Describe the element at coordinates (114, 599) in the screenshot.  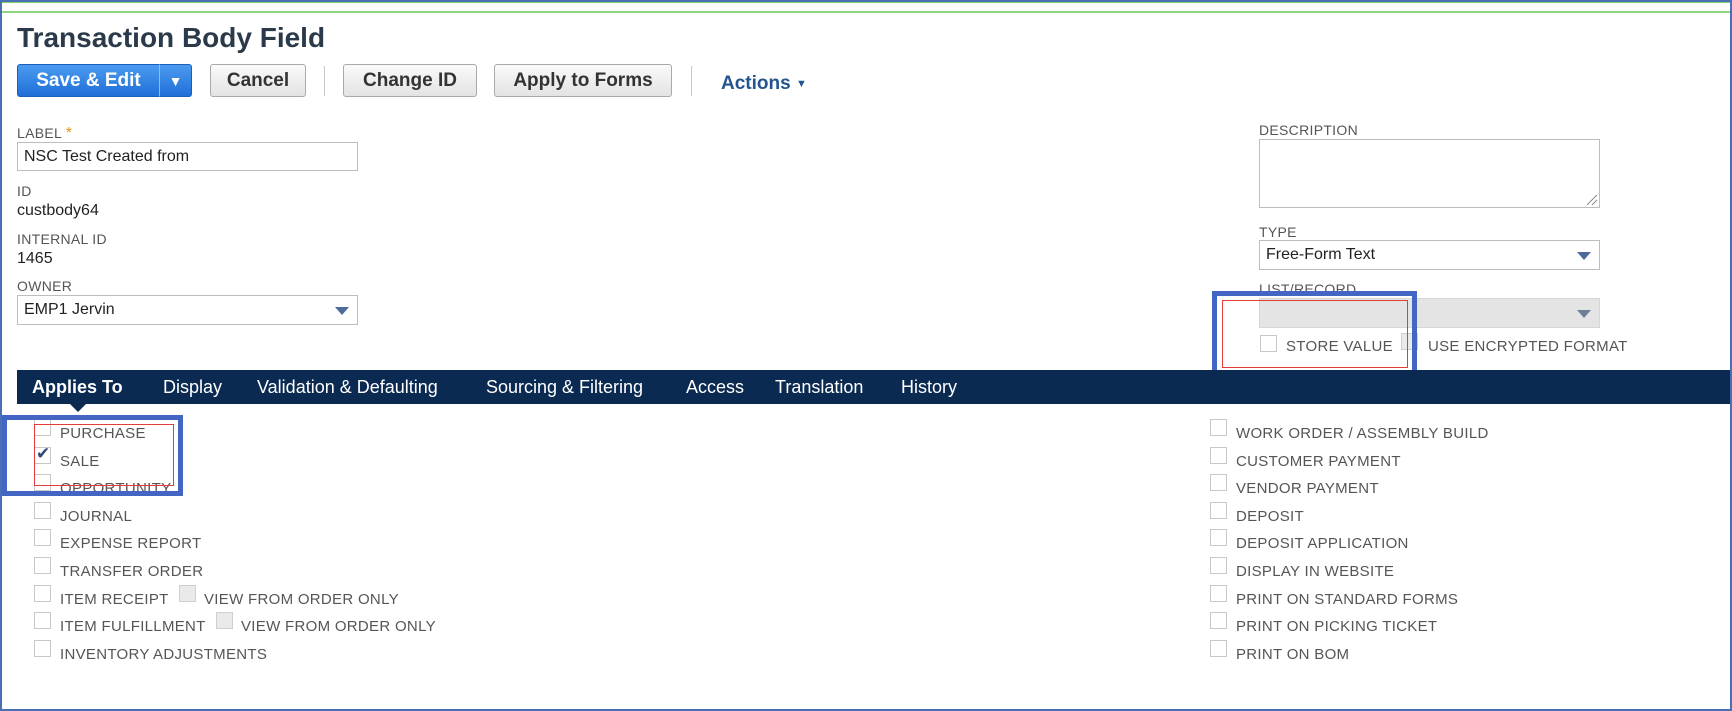
I see `applies-left-checkbox-label: ITEM RECEIPT` at that location.